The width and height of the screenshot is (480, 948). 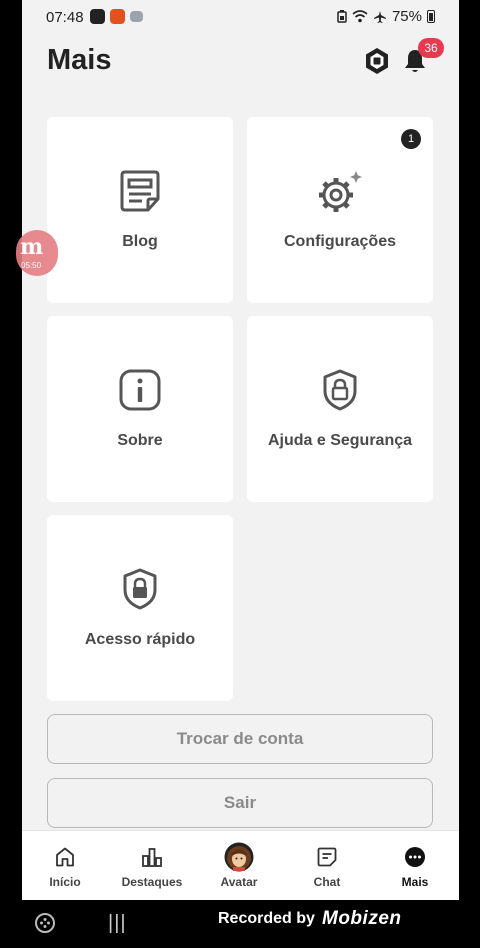 I want to click on battery-icon, so click(x=431, y=16).